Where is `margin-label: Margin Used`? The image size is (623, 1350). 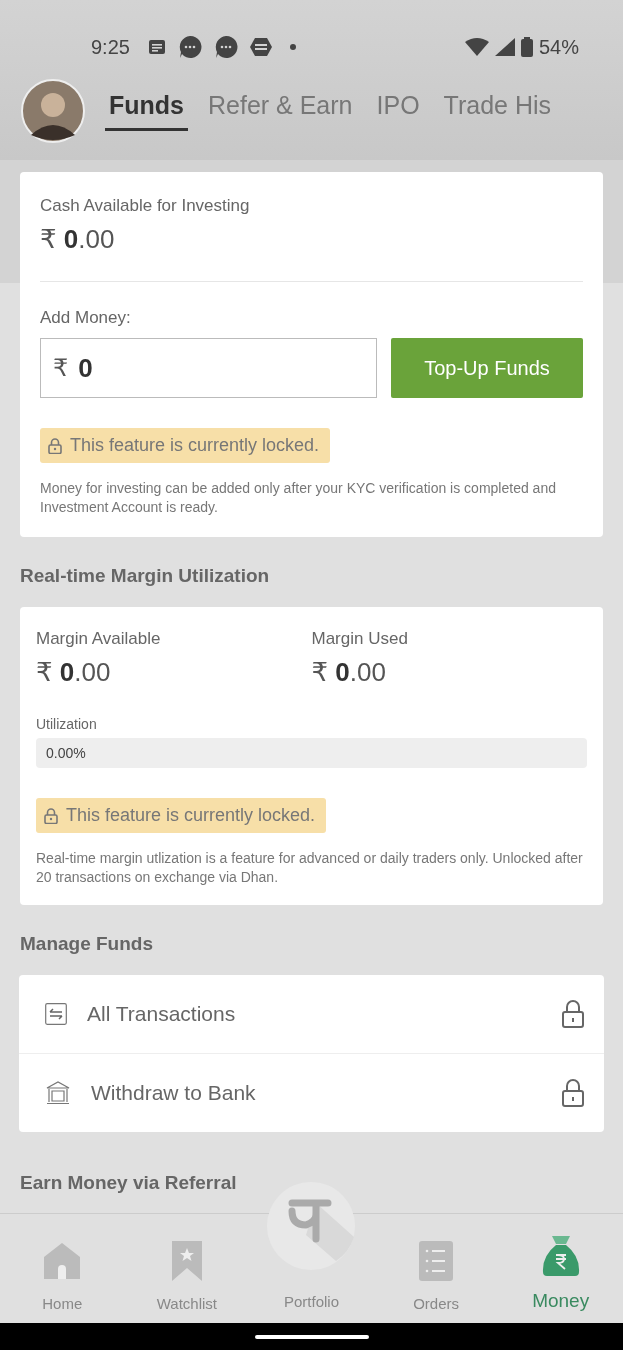 margin-label: Margin Used is located at coordinates (360, 639).